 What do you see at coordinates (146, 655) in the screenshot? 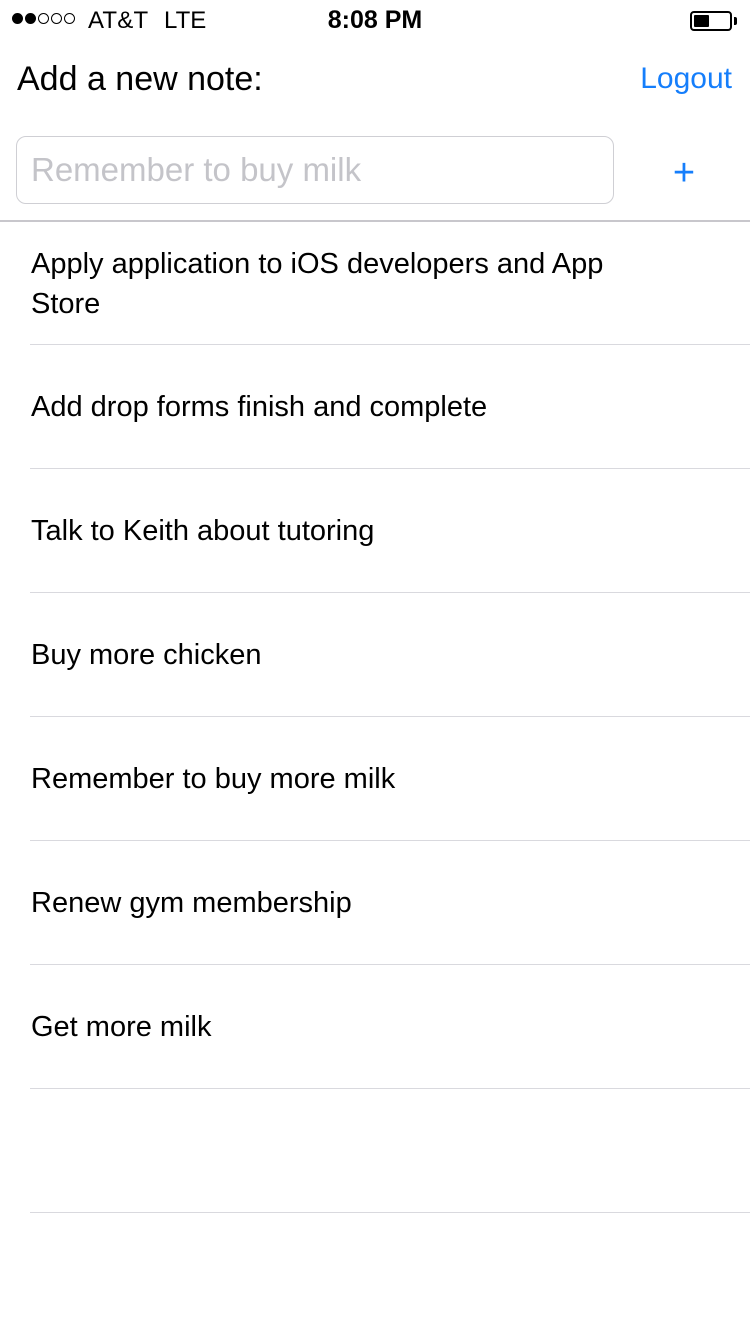
I see `note-text: Buy more chicken` at bounding box center [146, 655].